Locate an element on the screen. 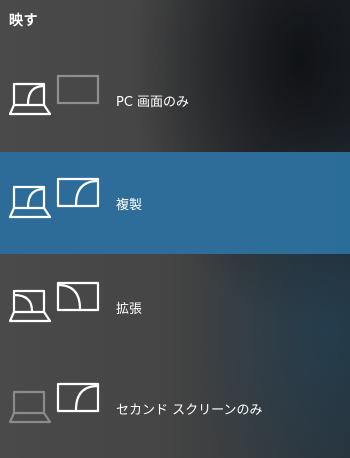  option-label-duplicate: 複製 is located at coordinates (129, 205).